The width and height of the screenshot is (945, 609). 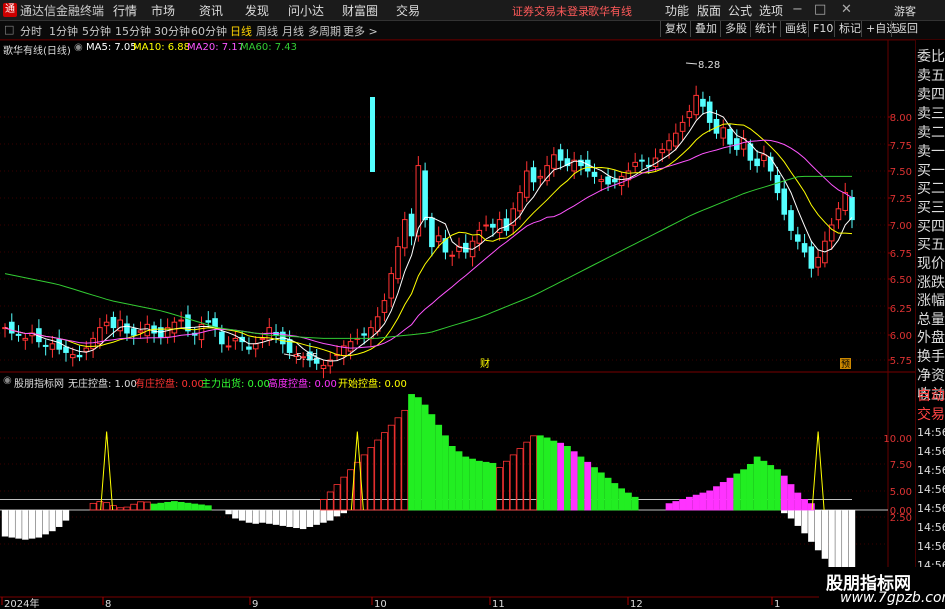 What do you see at coordinates (931, 227) in the screenshot?
I see `side-panel-label: 买四` at bounding box center [931, 227].